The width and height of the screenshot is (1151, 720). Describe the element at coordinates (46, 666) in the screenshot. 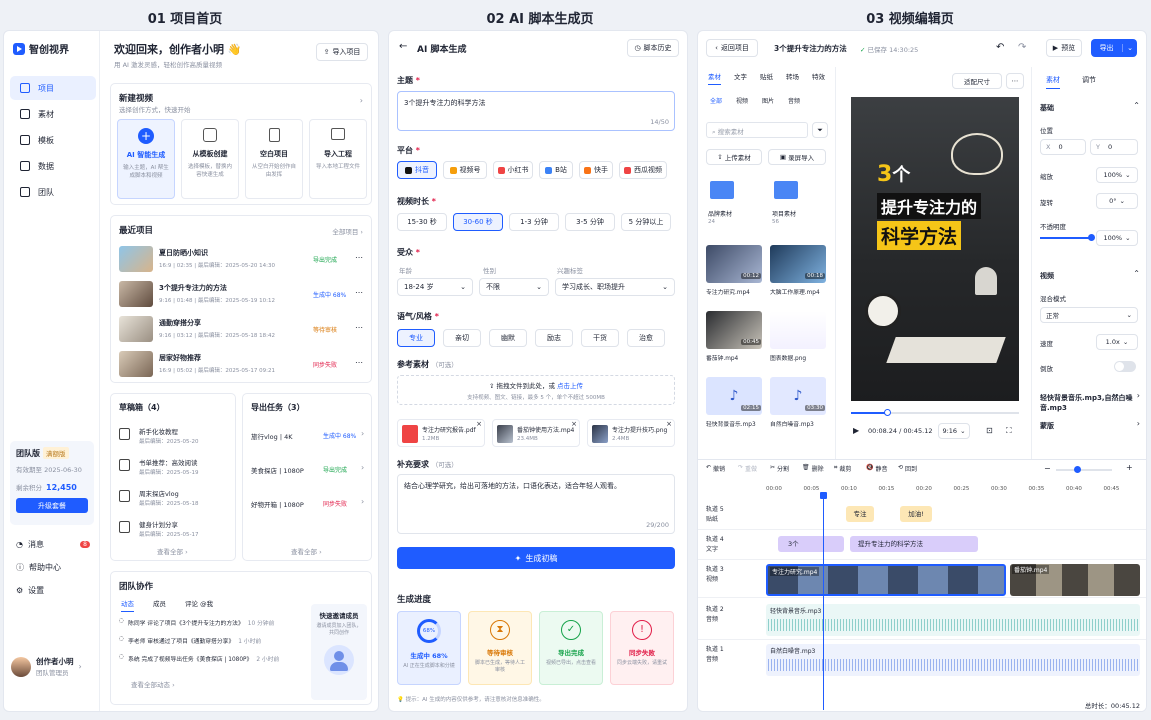

I see `user-profile: 创作者小明 团队管理员 ›` at that location.